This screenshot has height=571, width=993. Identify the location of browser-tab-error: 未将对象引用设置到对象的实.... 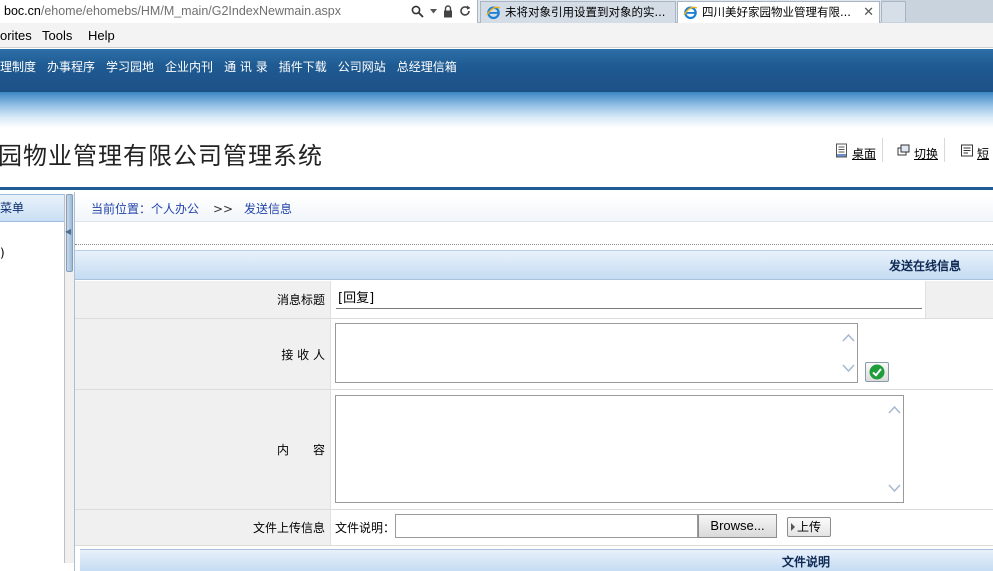
(578, 12).